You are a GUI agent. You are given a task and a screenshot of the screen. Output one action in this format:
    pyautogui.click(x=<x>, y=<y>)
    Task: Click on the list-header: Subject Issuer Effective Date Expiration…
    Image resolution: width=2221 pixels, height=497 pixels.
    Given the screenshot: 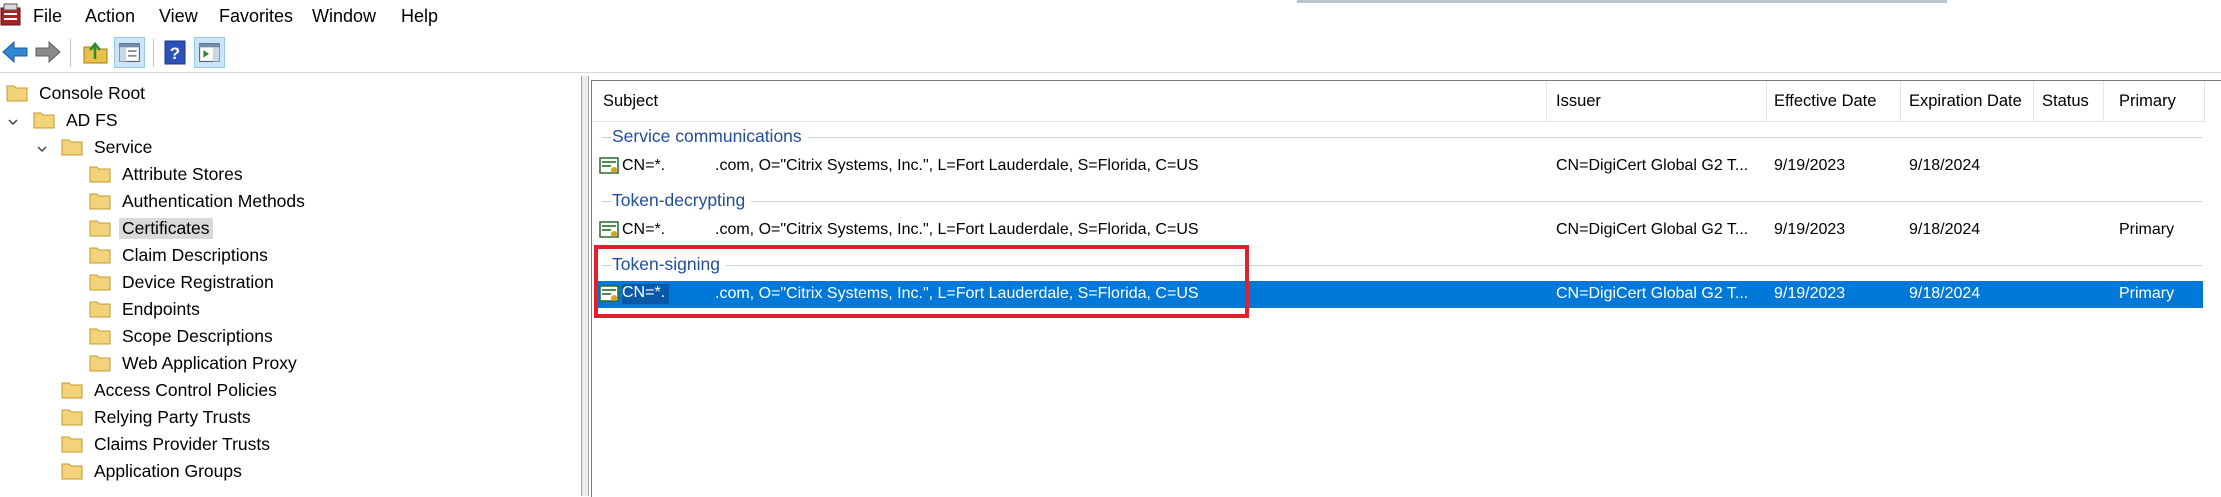 What is the action you would take?
    pyautogui.click(x=1398, y=101)
    